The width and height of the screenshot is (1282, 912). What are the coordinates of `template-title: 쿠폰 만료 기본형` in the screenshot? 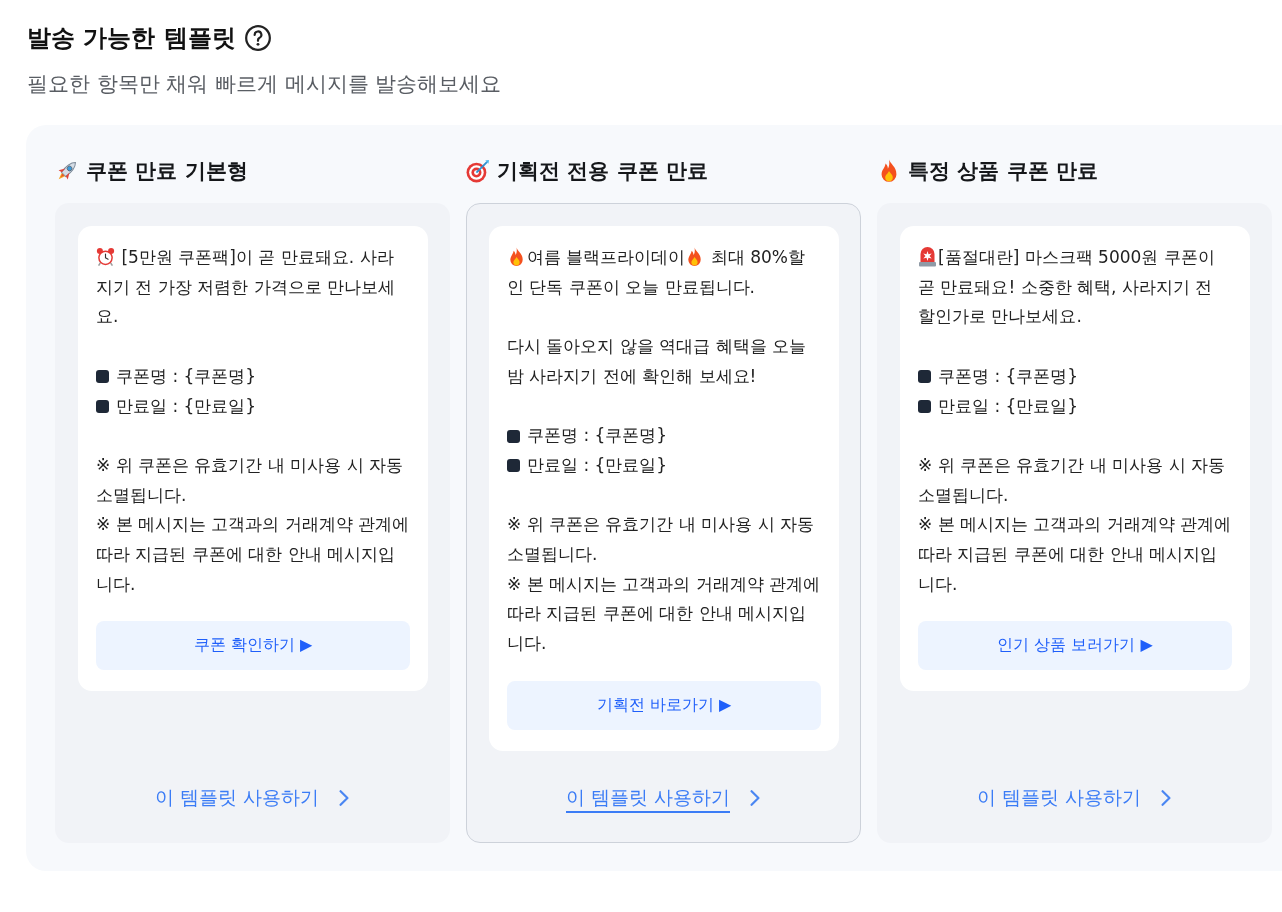 It's located at (167, 171).